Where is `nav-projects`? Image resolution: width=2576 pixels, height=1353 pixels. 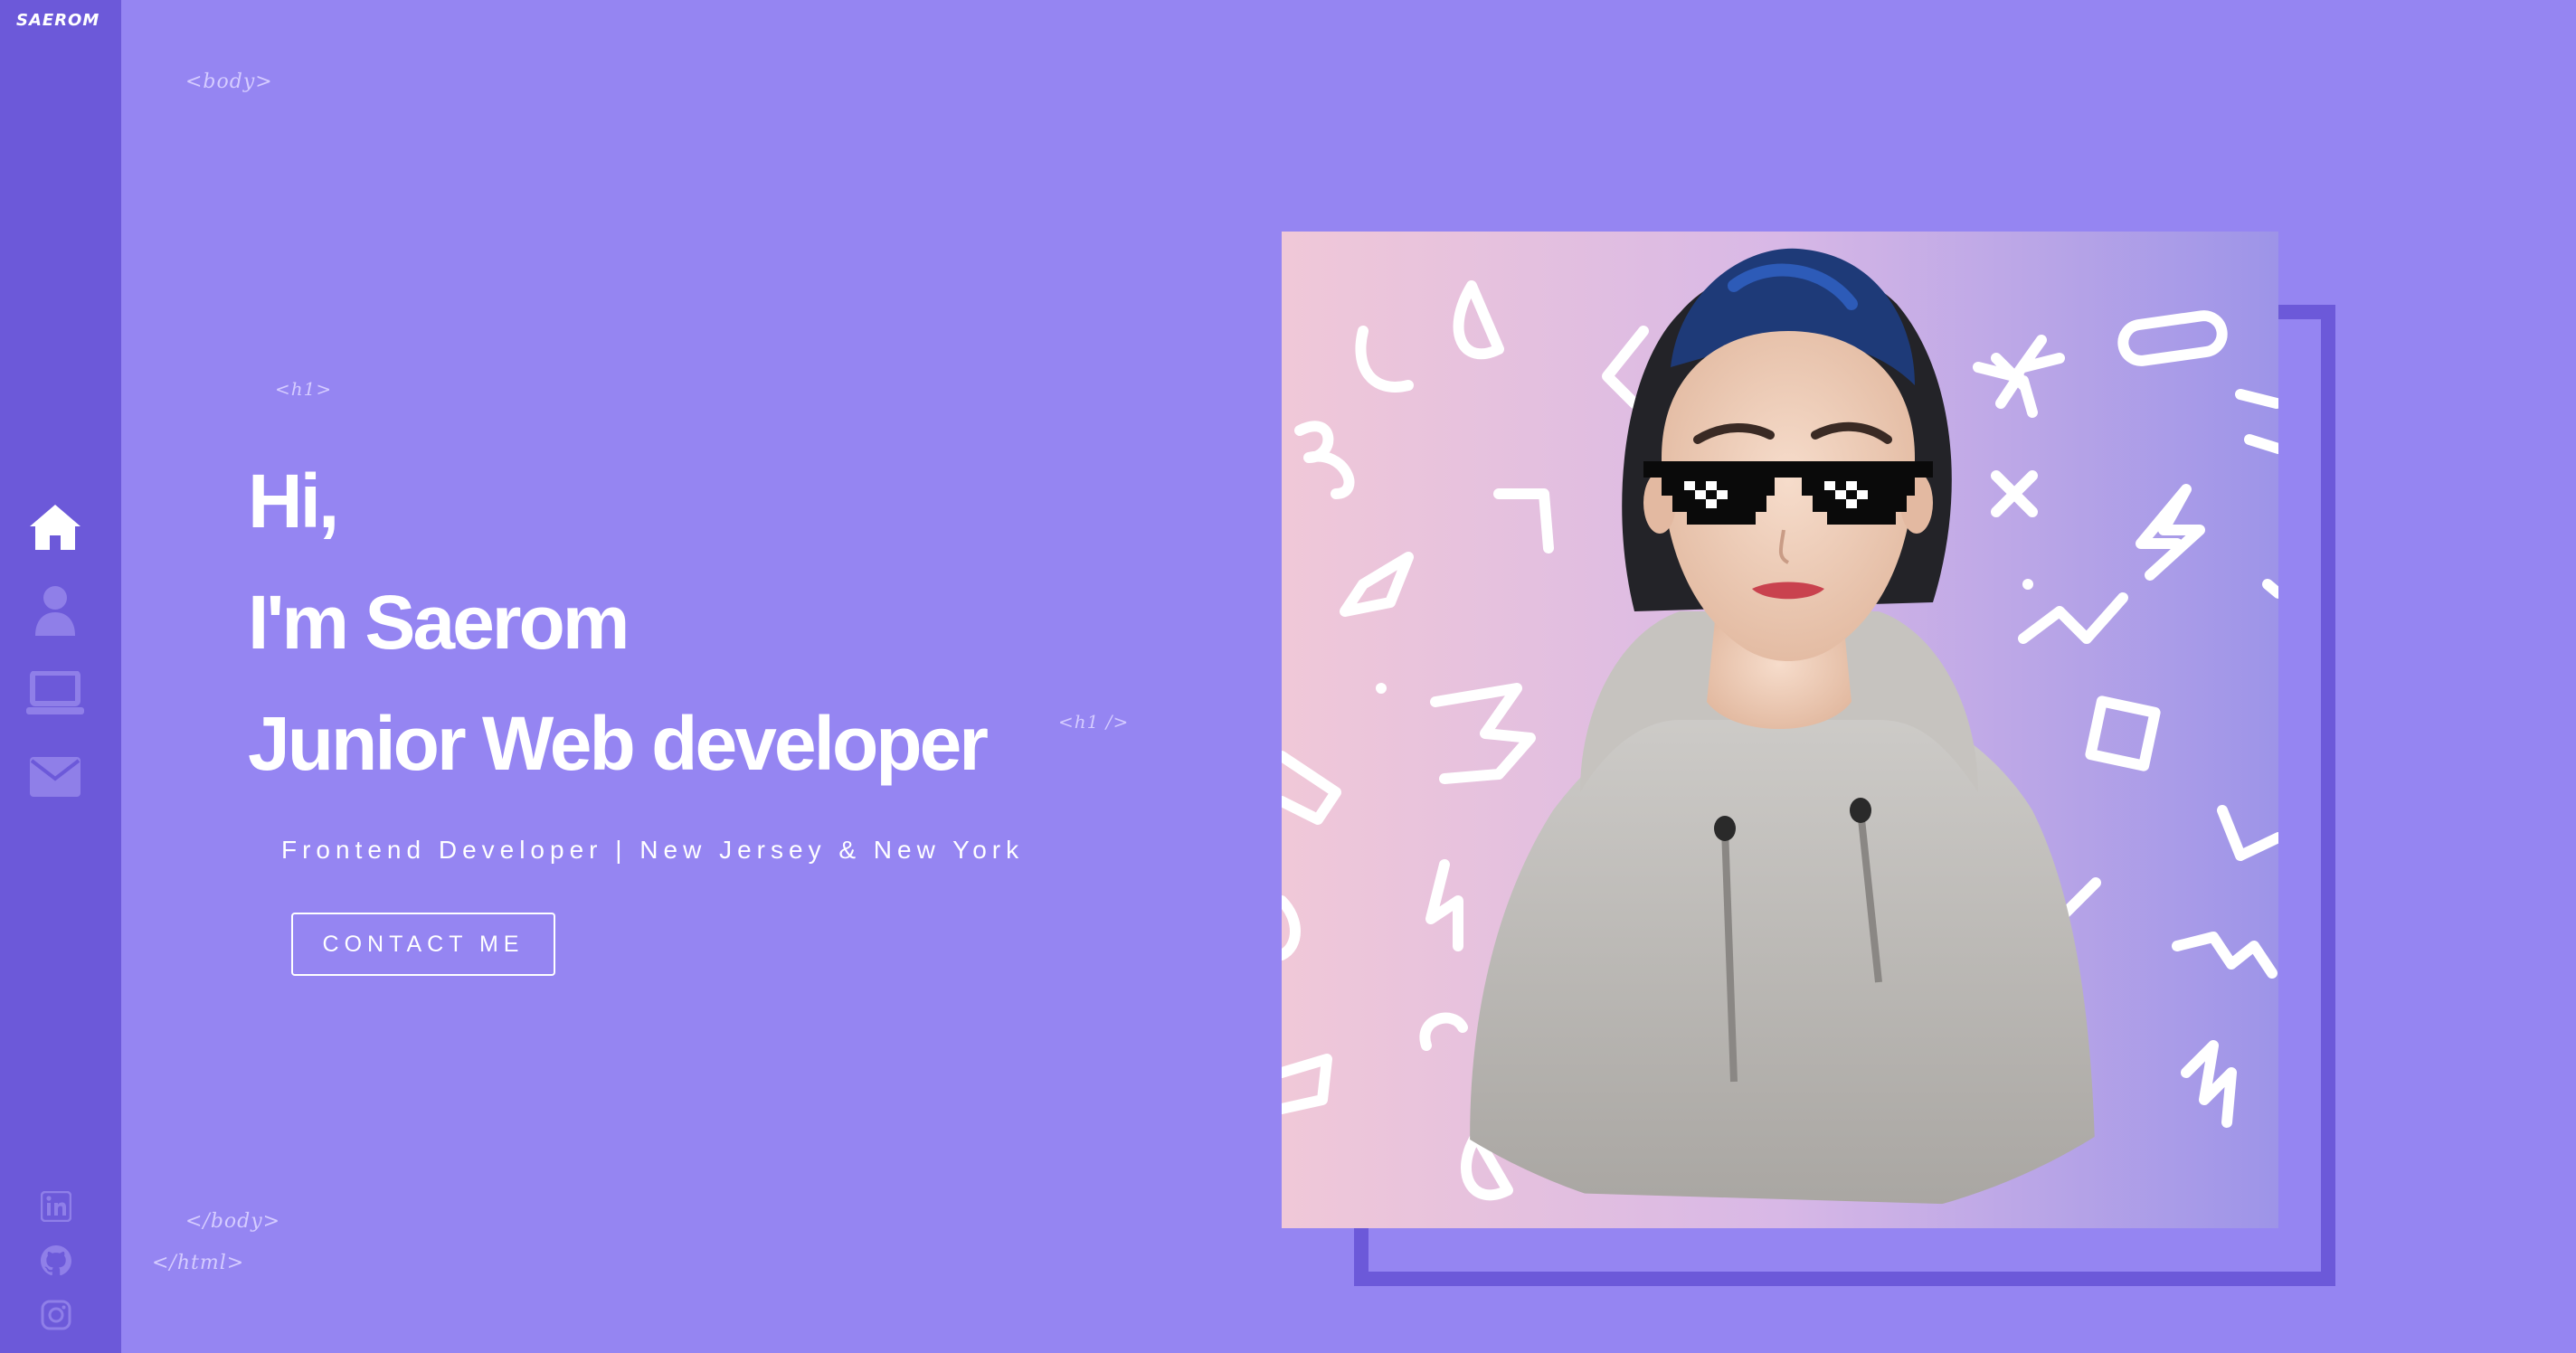 nav-projects is located at coordinates (55, 694).